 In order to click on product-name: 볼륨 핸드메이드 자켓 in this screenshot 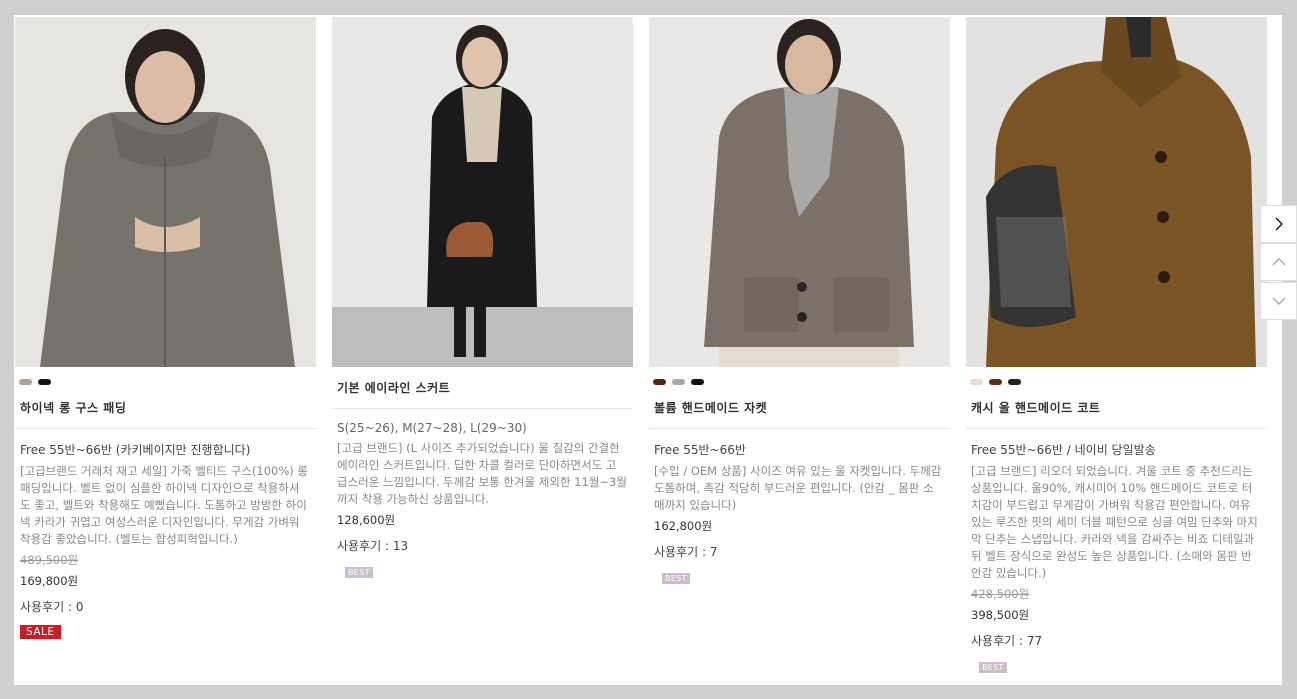, I will do `click(799, 407)`.